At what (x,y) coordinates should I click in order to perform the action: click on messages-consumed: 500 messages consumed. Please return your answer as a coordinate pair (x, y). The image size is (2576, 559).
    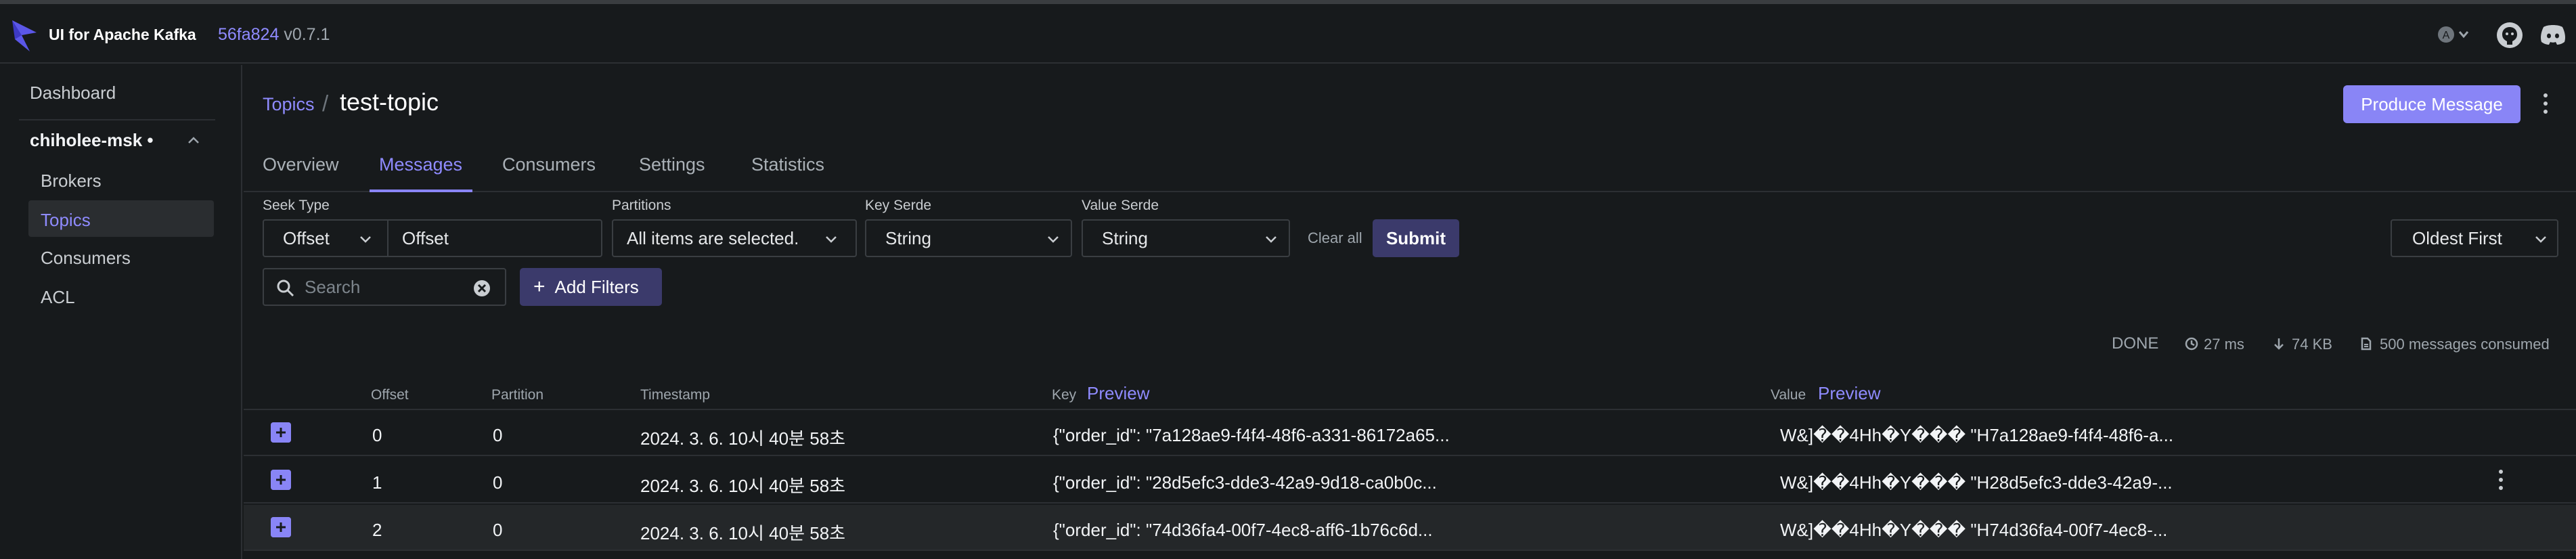
    Looking at the image, I should click on (2465, 344).